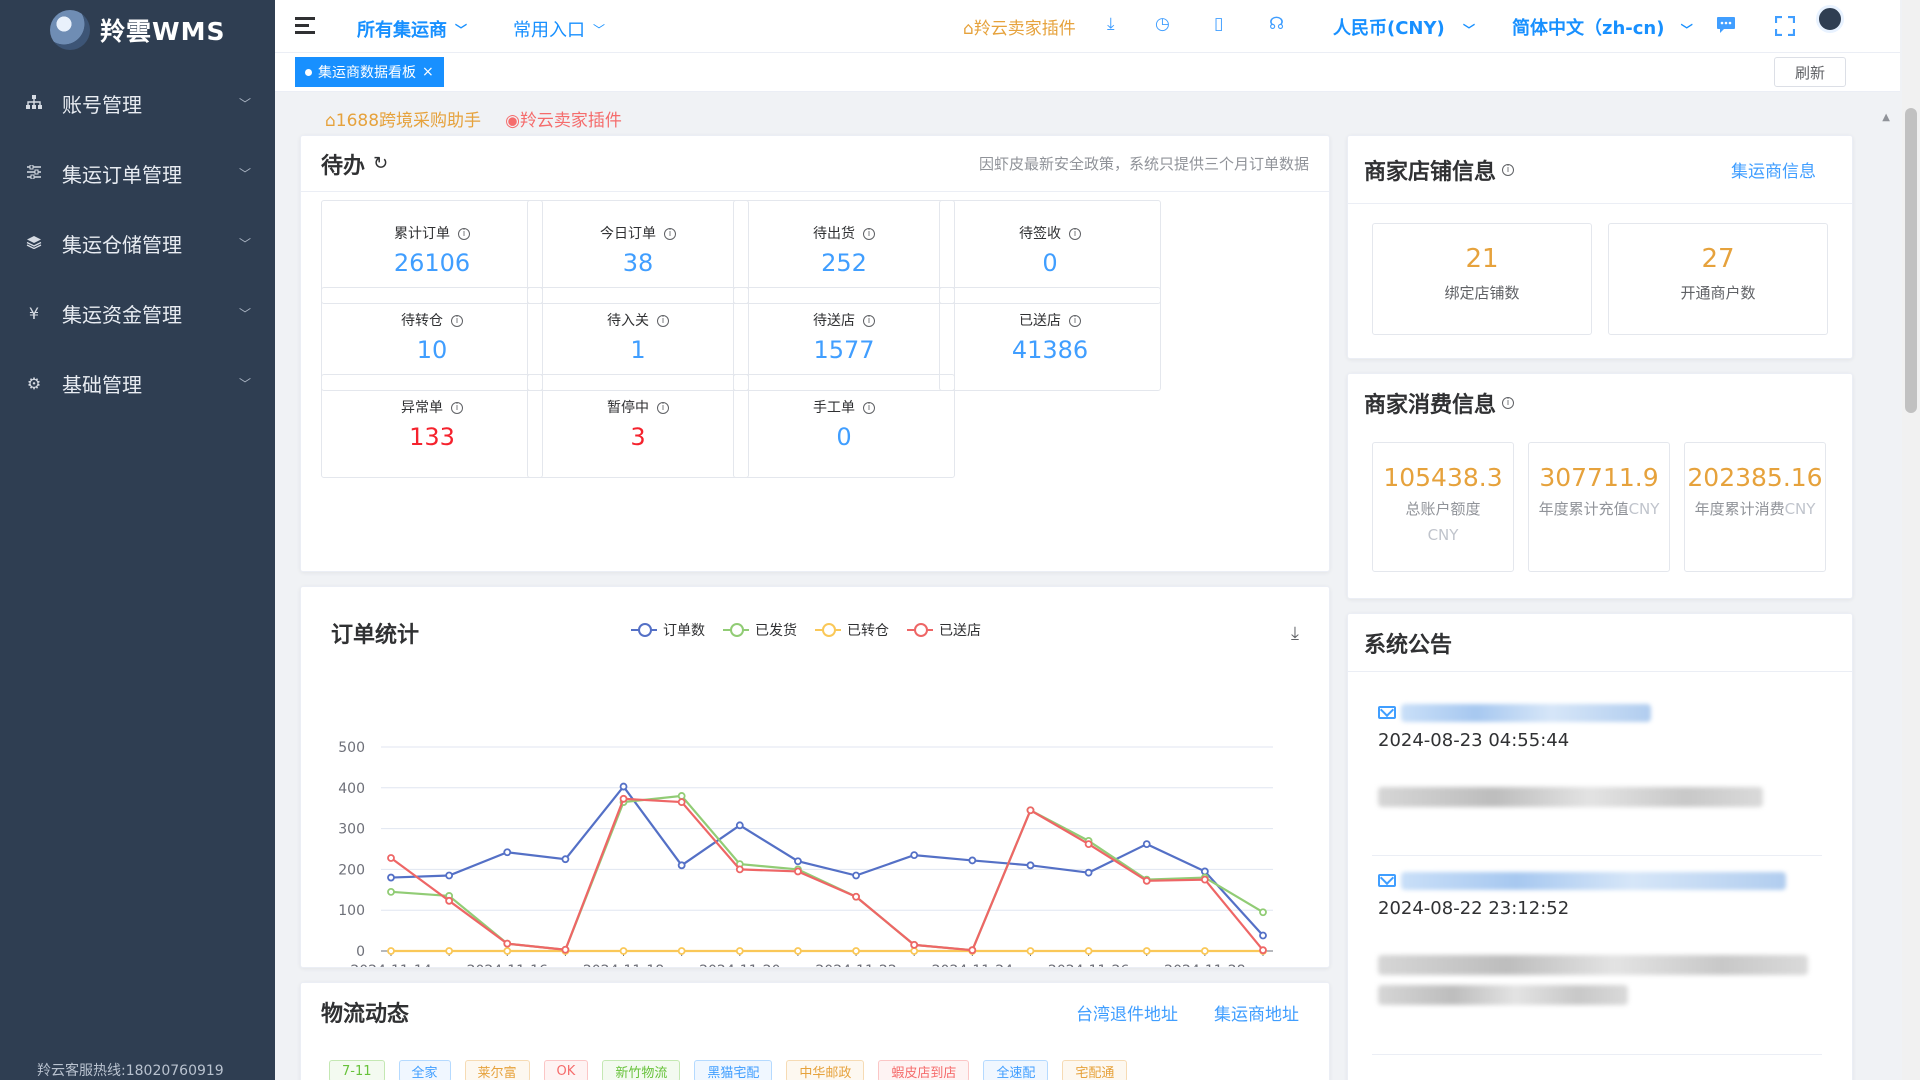 The height and width of the screenshot is (1080, 1920). Describe the element at coordinates (559, 29) in the screenshot. I see `nav-common-entry: 常用入口 ﹀` at that location.